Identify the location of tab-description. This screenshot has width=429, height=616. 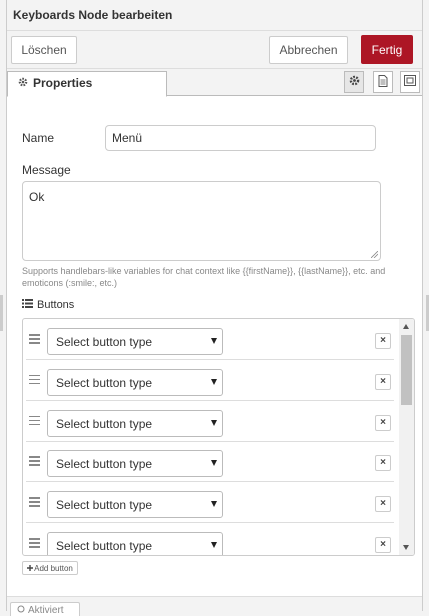
(383, 82).